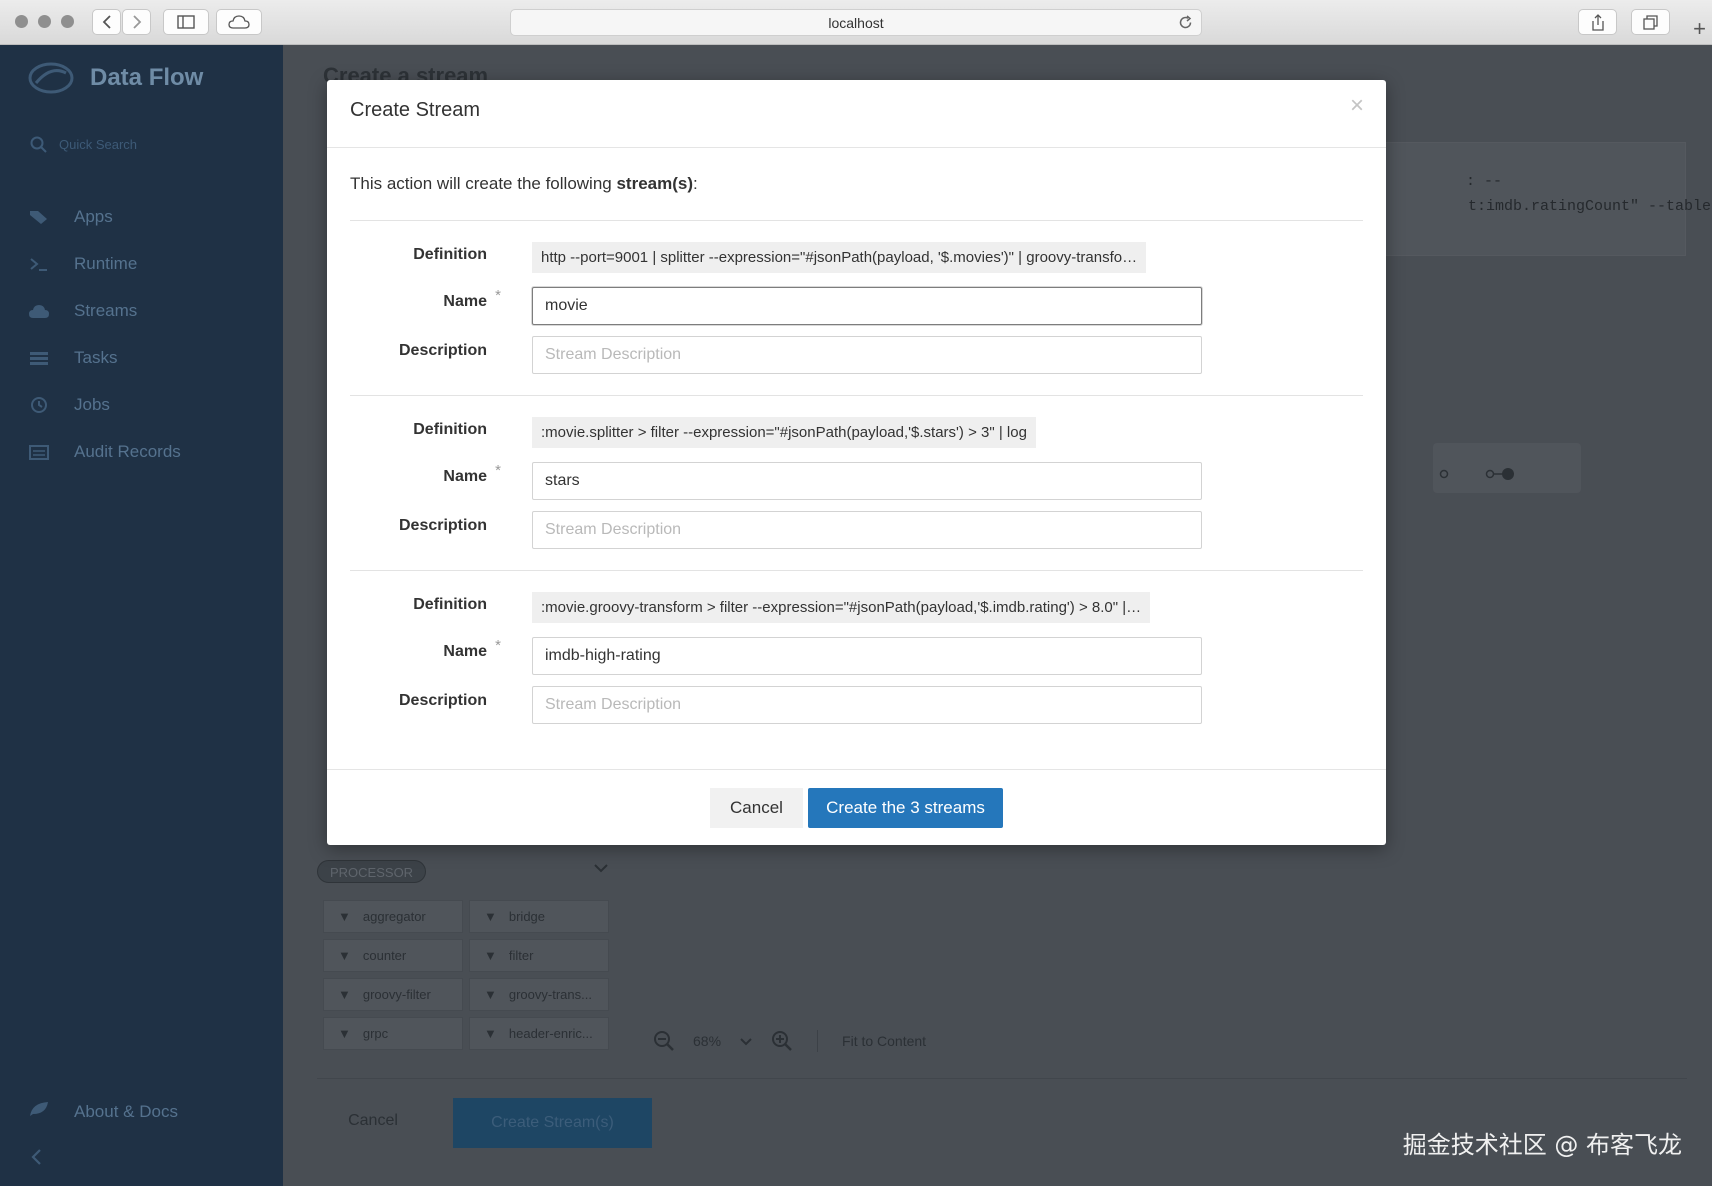  I want to click on new-tab-icon: +, so click(1699, 29).